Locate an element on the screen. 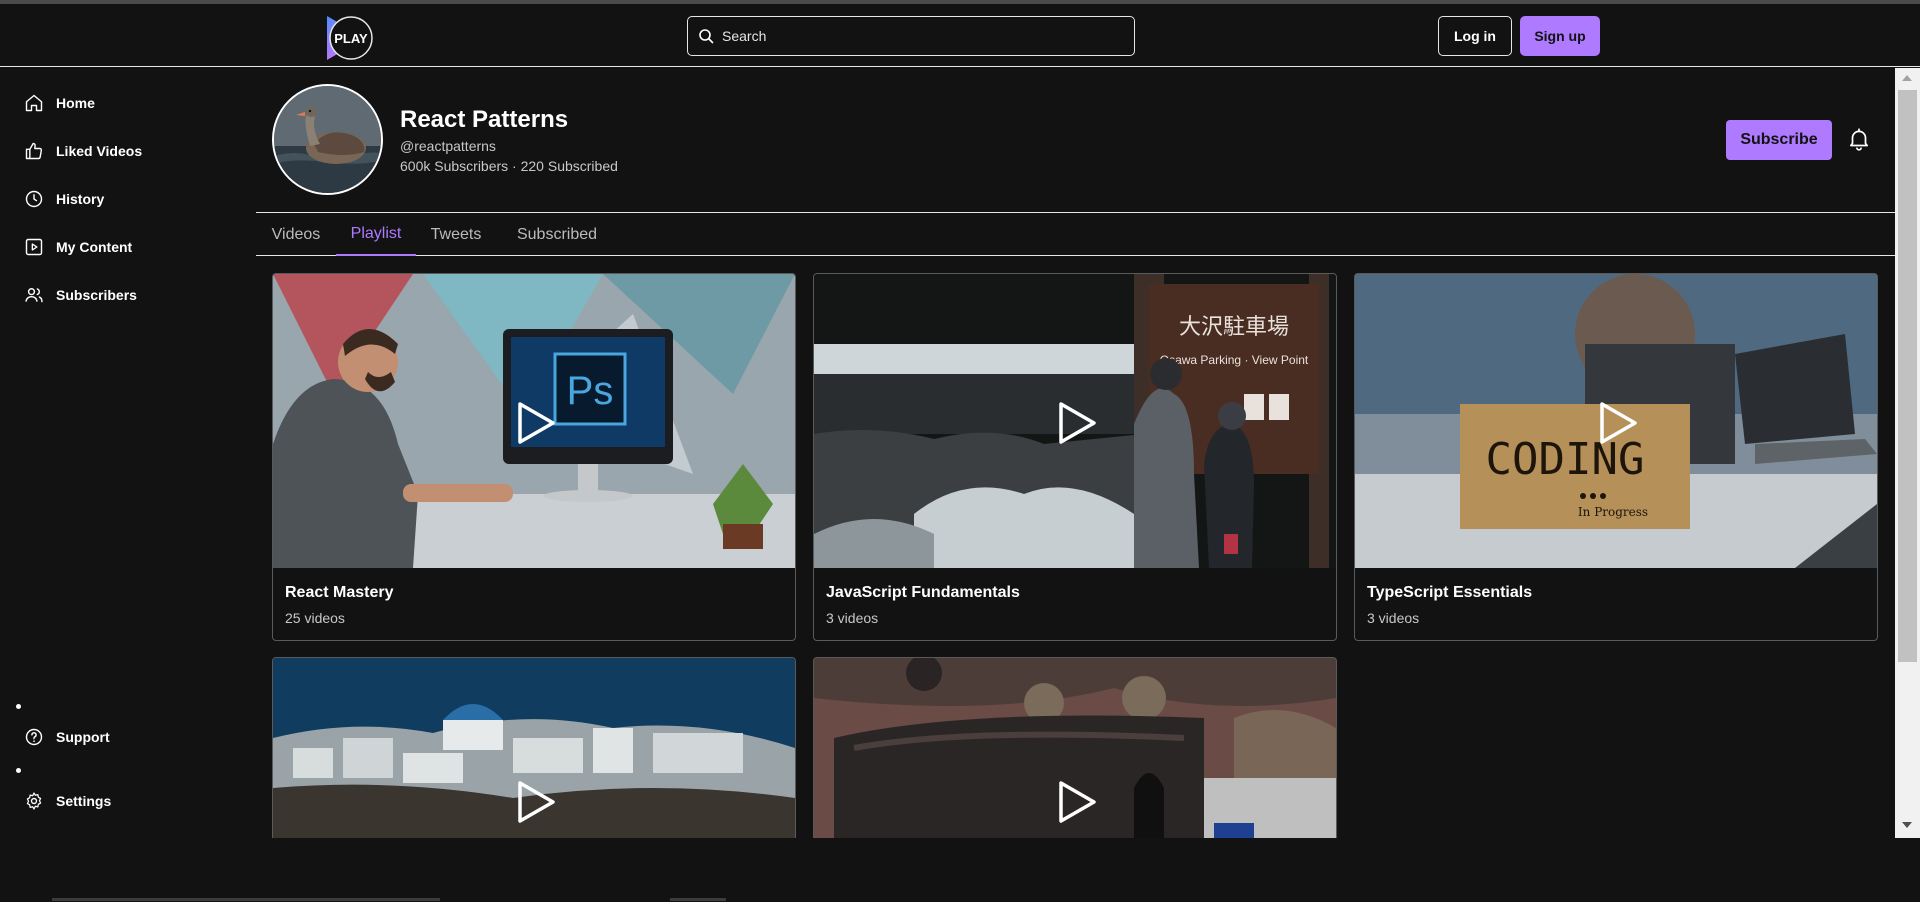 This screenshot has height=902, width=1920. playlist-title: TypeScript Essentials is located at coordinates (1450, 592).